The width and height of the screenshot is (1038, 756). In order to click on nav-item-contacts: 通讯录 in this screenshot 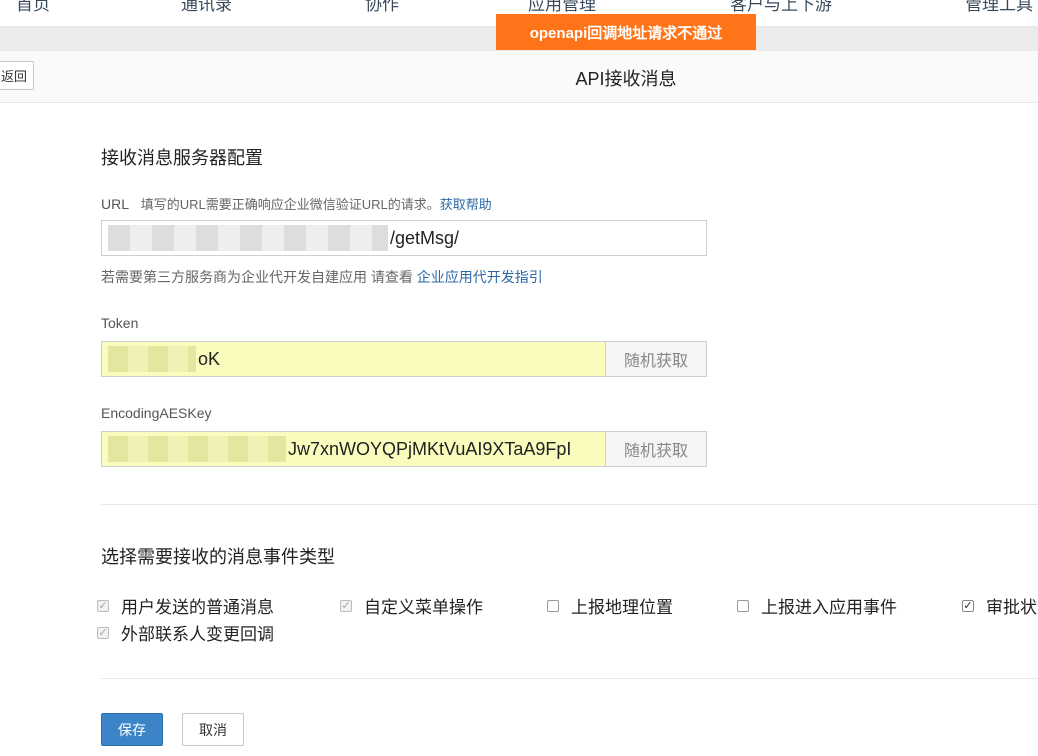, I will do `click(206, 7)`.